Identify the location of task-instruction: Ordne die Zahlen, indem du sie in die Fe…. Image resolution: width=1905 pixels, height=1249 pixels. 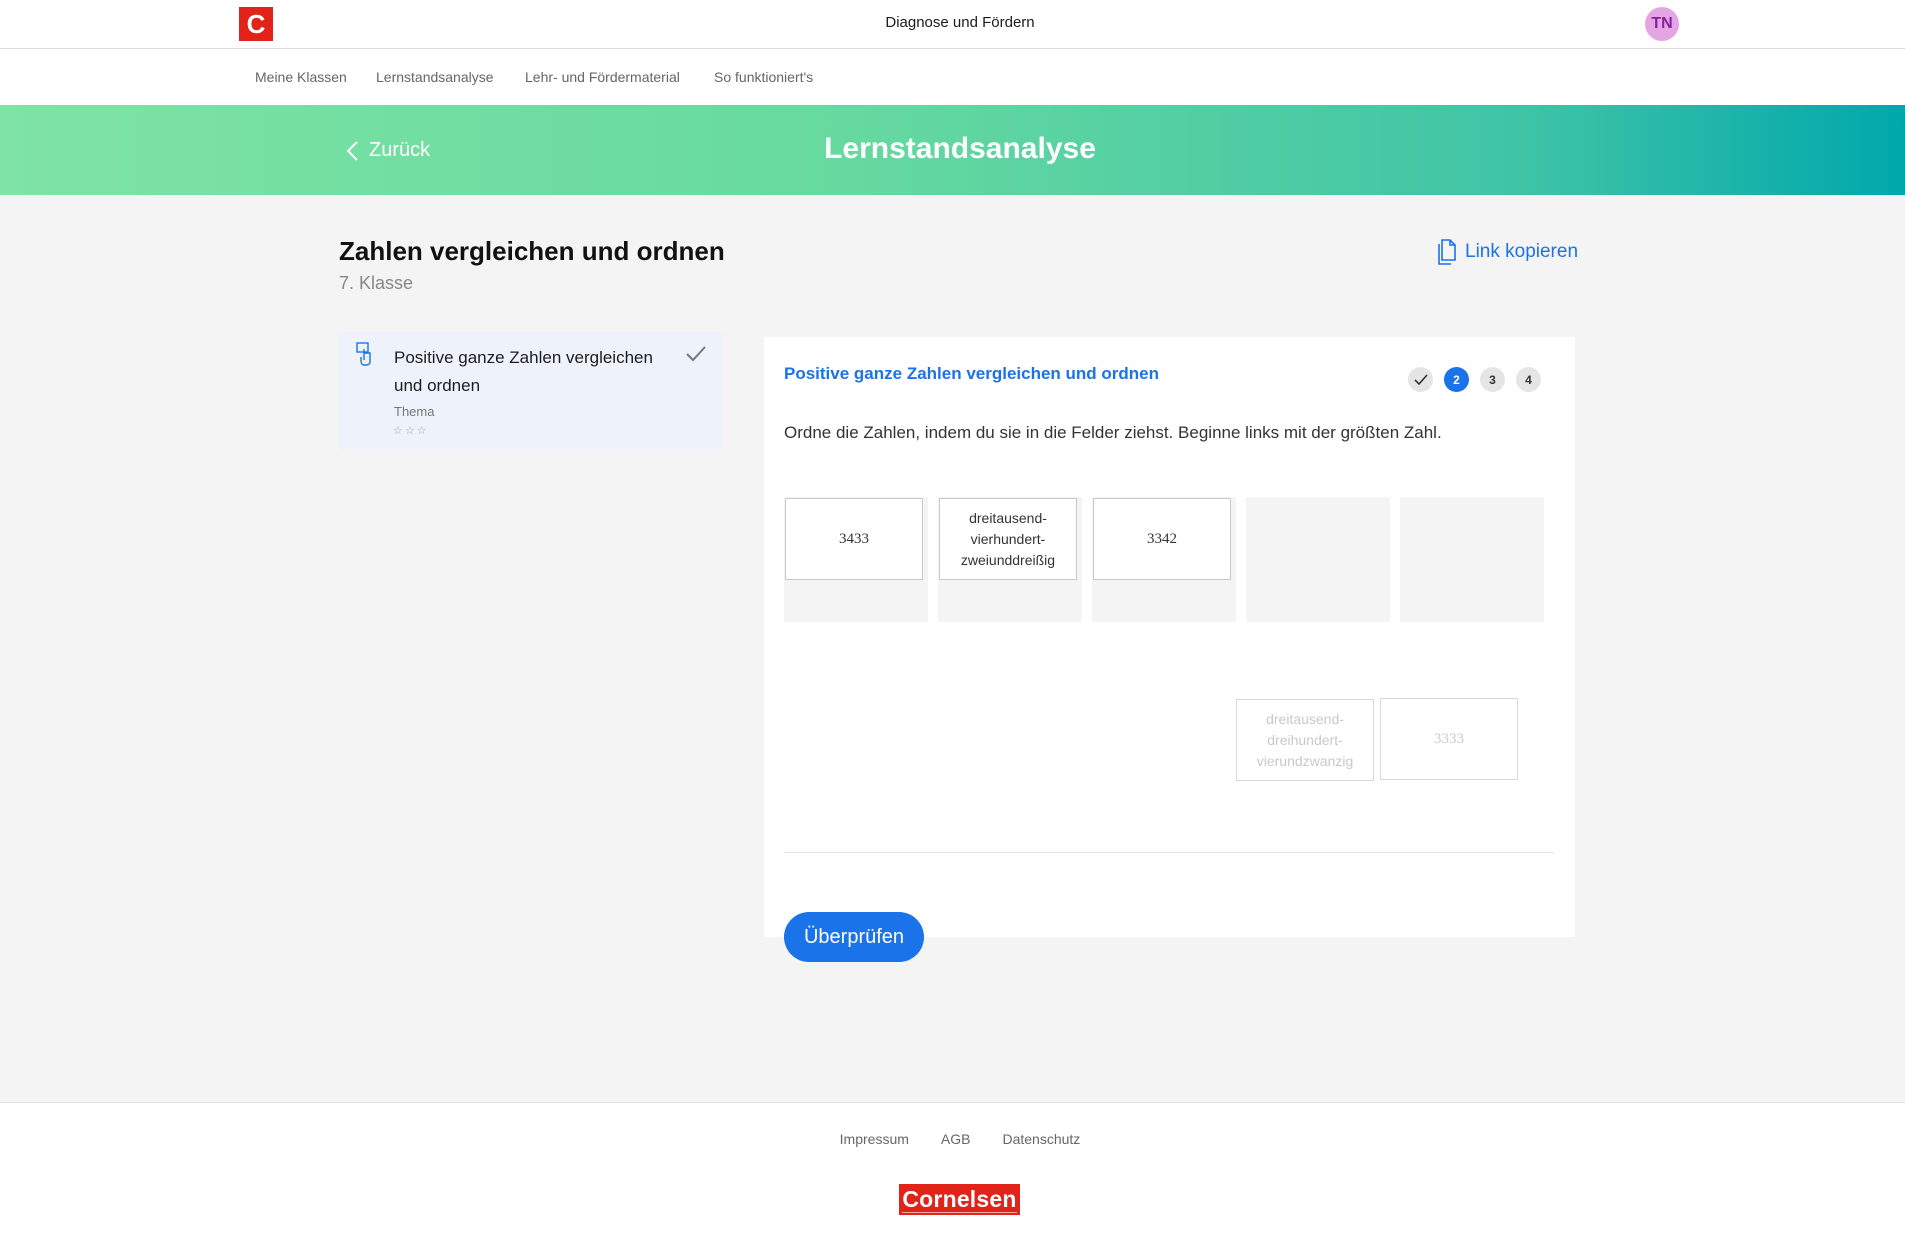
(1113, 432).